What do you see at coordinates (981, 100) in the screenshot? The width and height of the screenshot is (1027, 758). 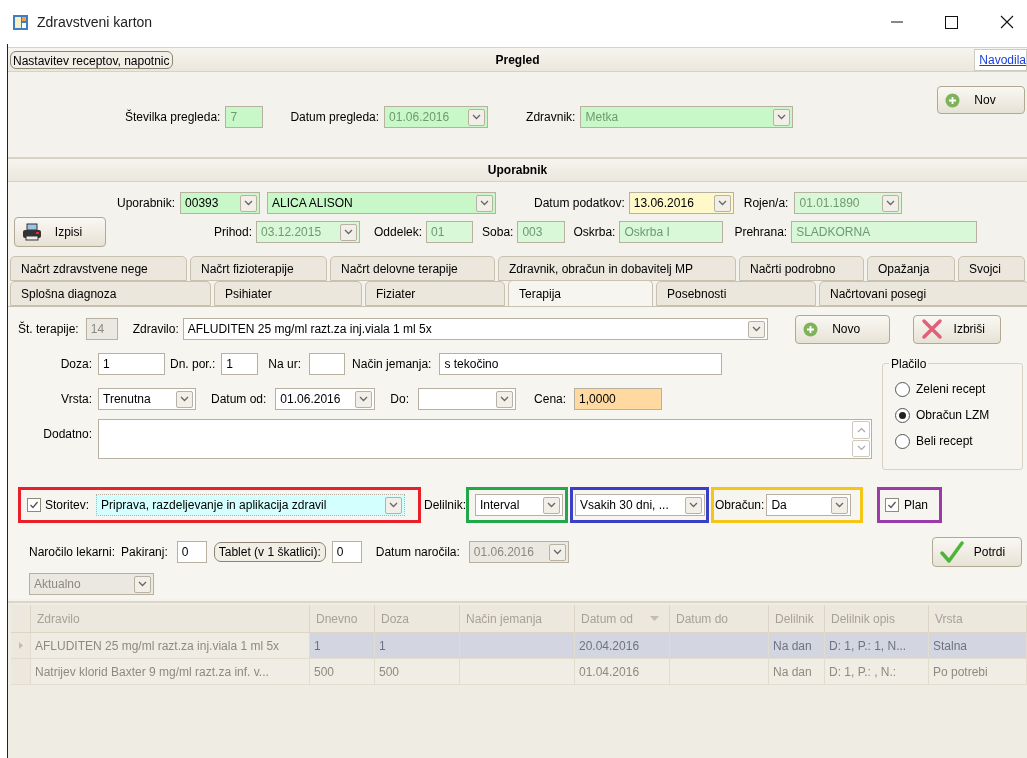 I see `new-button: Nov` at bounding box center [981, 100].